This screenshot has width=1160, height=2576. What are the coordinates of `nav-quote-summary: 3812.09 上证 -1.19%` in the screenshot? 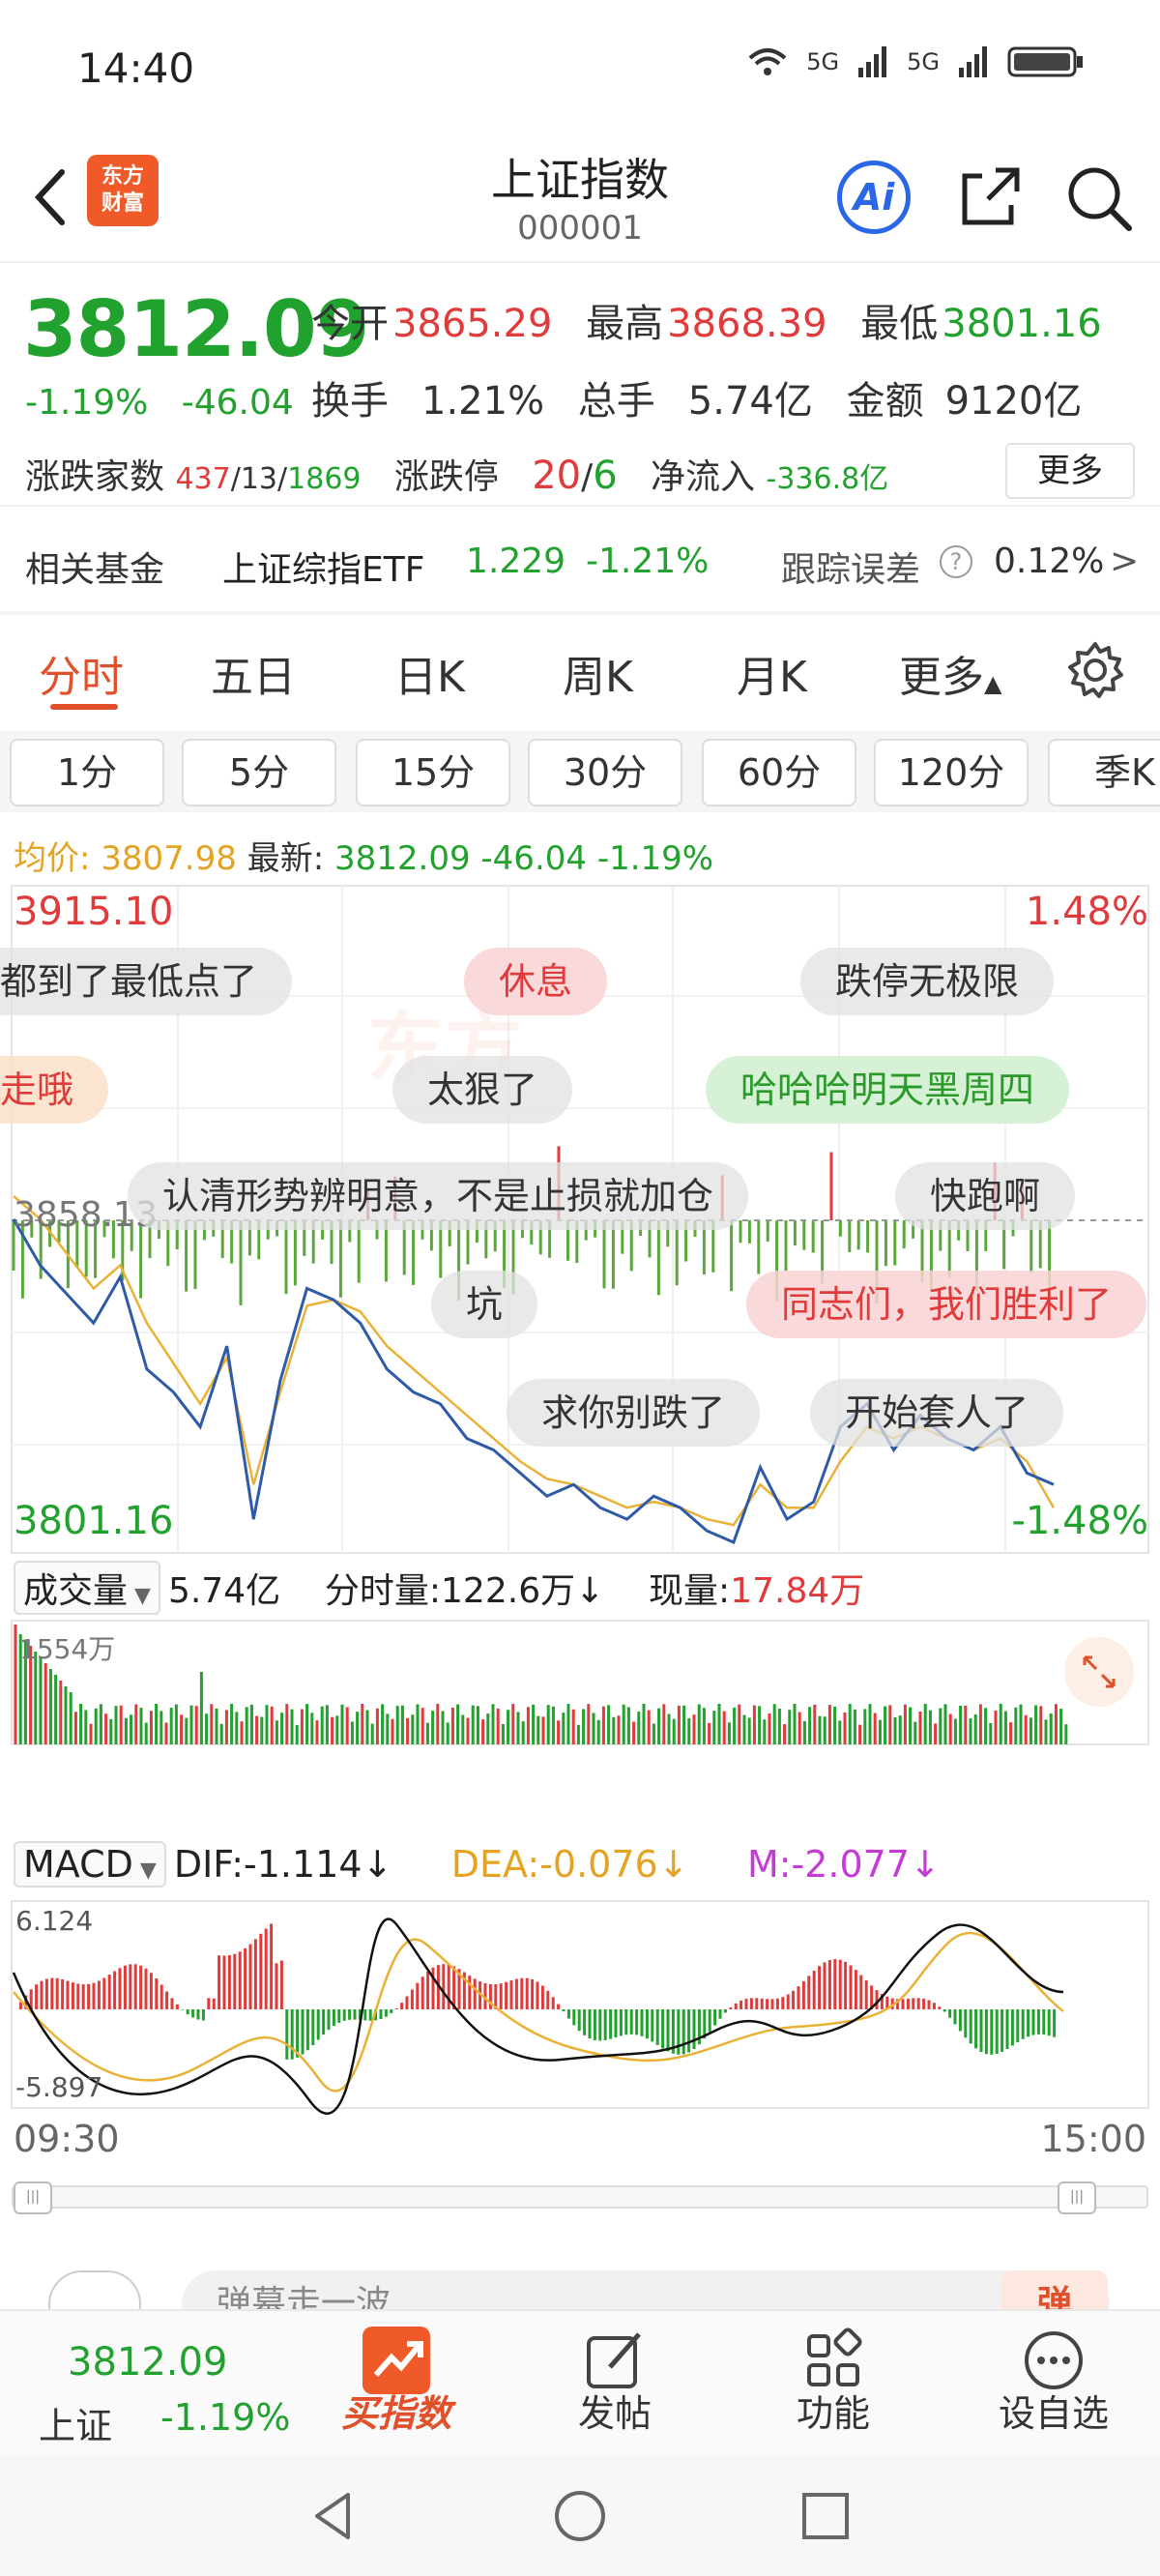 It's located at (150, 2383).